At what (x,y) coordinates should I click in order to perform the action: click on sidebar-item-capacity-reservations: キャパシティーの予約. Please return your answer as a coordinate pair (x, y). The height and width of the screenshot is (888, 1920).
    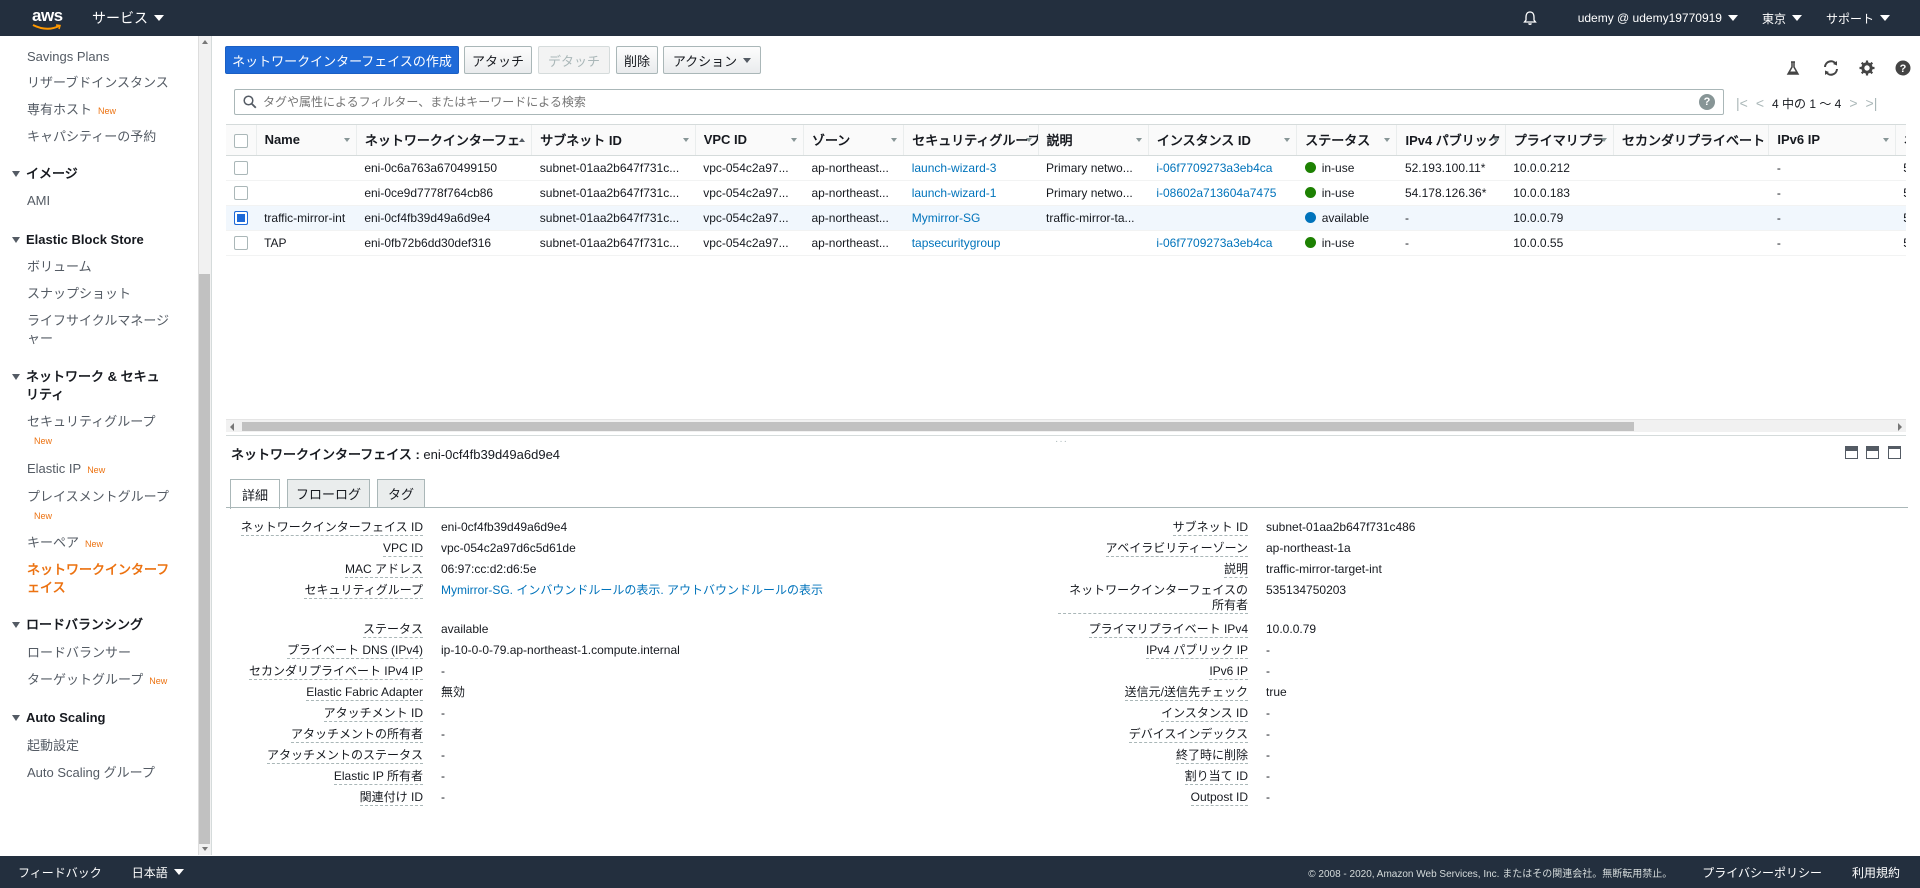
    Looking at the image, I should click on (91, 137).